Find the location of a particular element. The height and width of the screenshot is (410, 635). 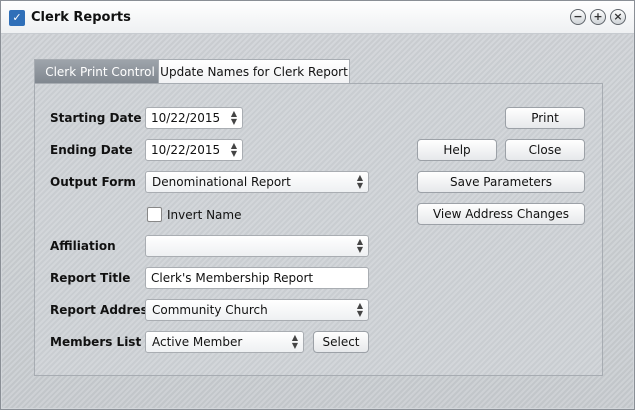

starting-date-value: 10/22/2015 is located at coordinates (186, 118).